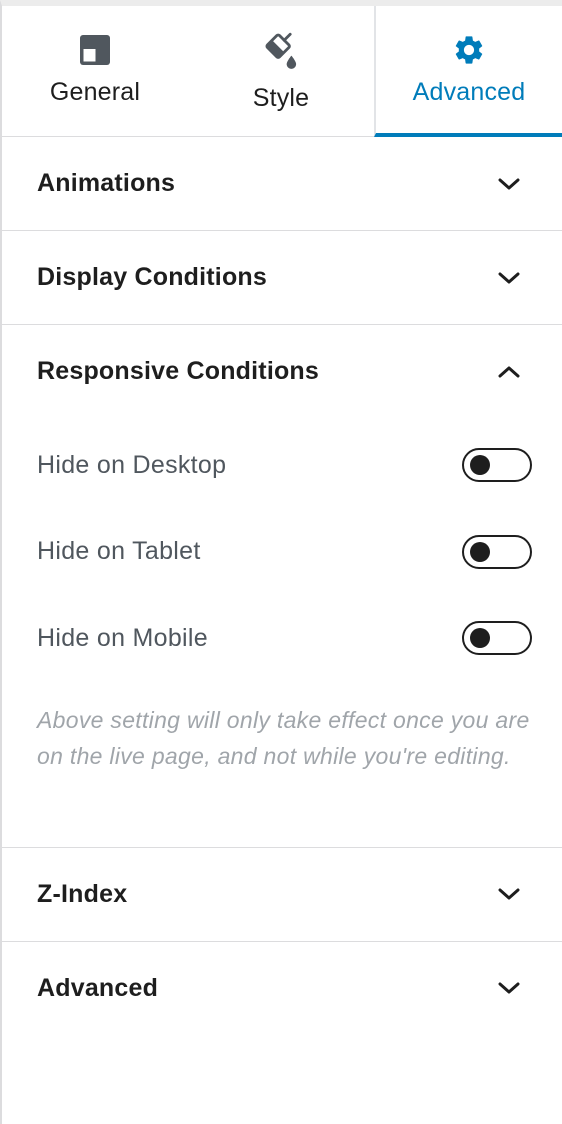 The image size is (562, 1124). What do you see at coordinates (178, 371) in the screenshot?
I see `section-title: Responsive Conditions` at bounding box center [178, 371].